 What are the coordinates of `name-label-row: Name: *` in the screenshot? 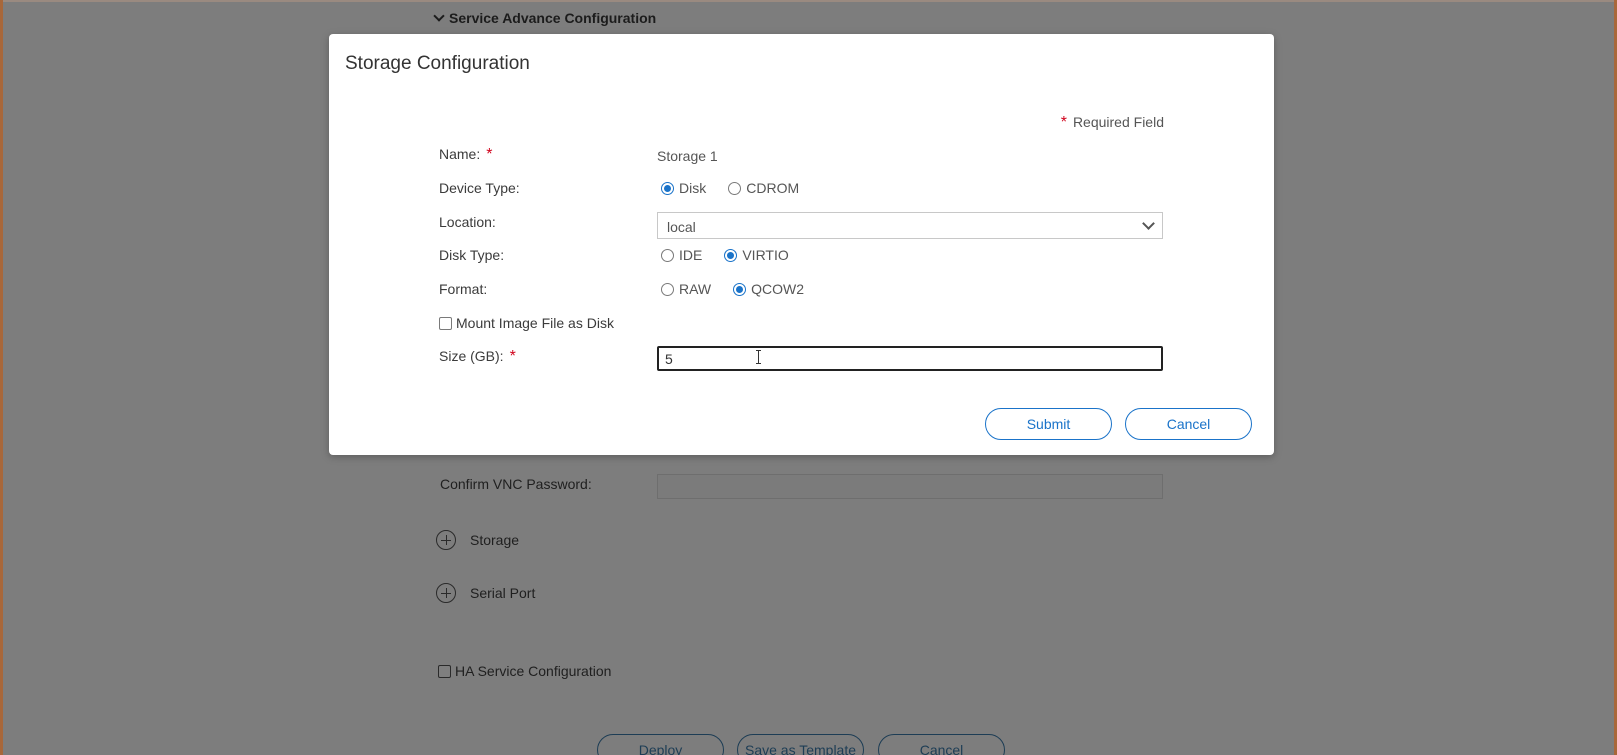 It's located at (465, 155).